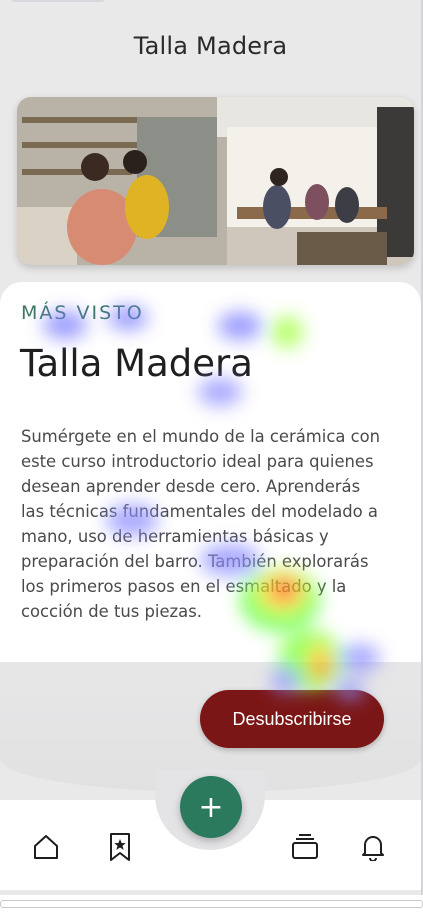 Image resolution: width=423 pixels, height=916 pixels. I want to click on add-button: +, so click(211, 807).